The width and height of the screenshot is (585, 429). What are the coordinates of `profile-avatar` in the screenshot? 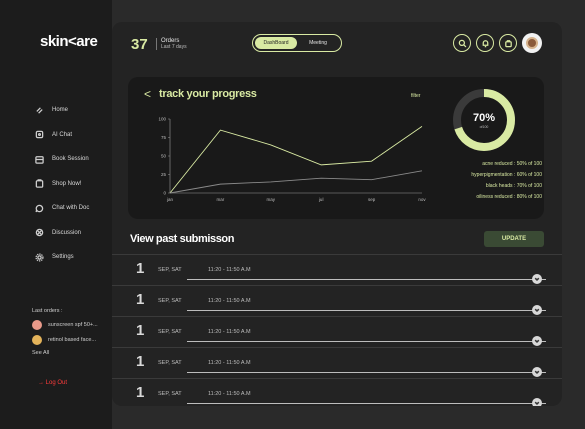 It's located at (532, 43).